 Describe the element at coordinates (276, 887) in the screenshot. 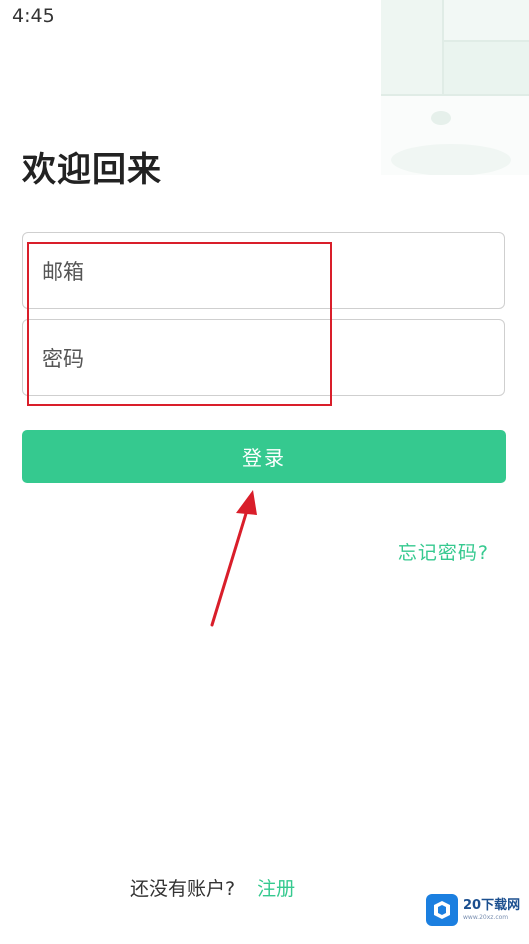

I see `register-link: 注册` at that location.